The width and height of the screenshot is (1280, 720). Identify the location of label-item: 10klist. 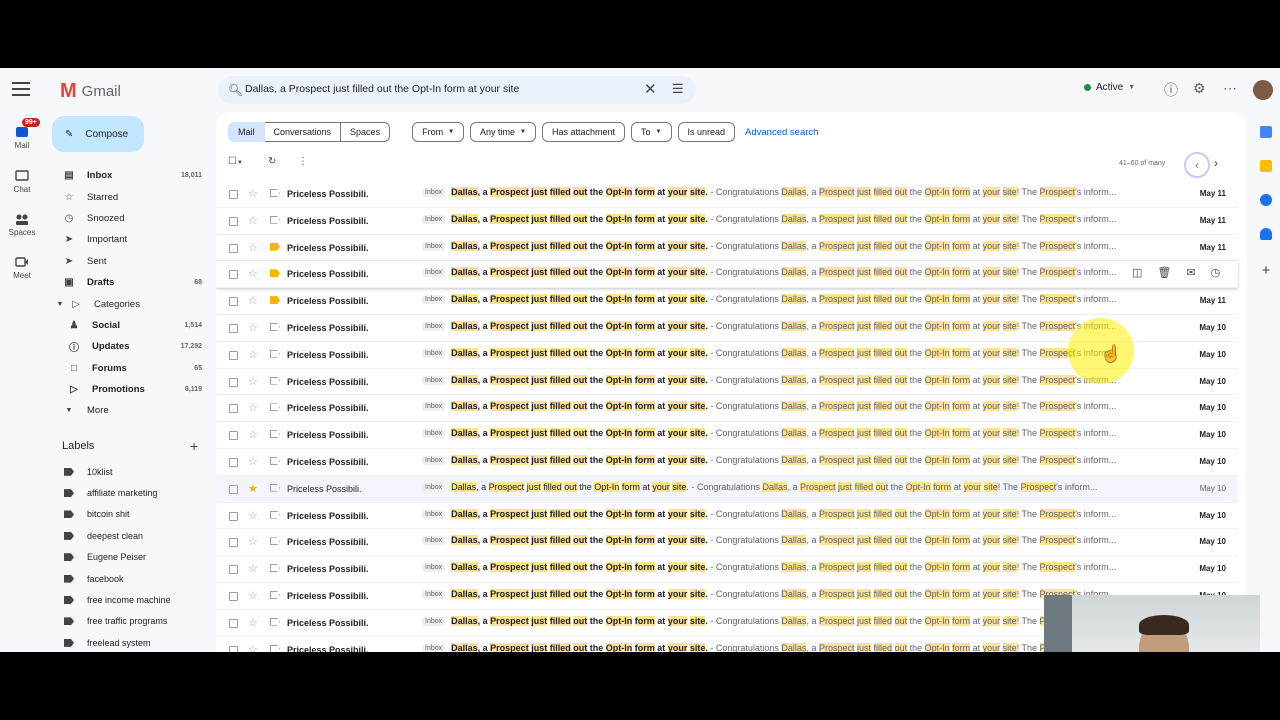
(135, 471).